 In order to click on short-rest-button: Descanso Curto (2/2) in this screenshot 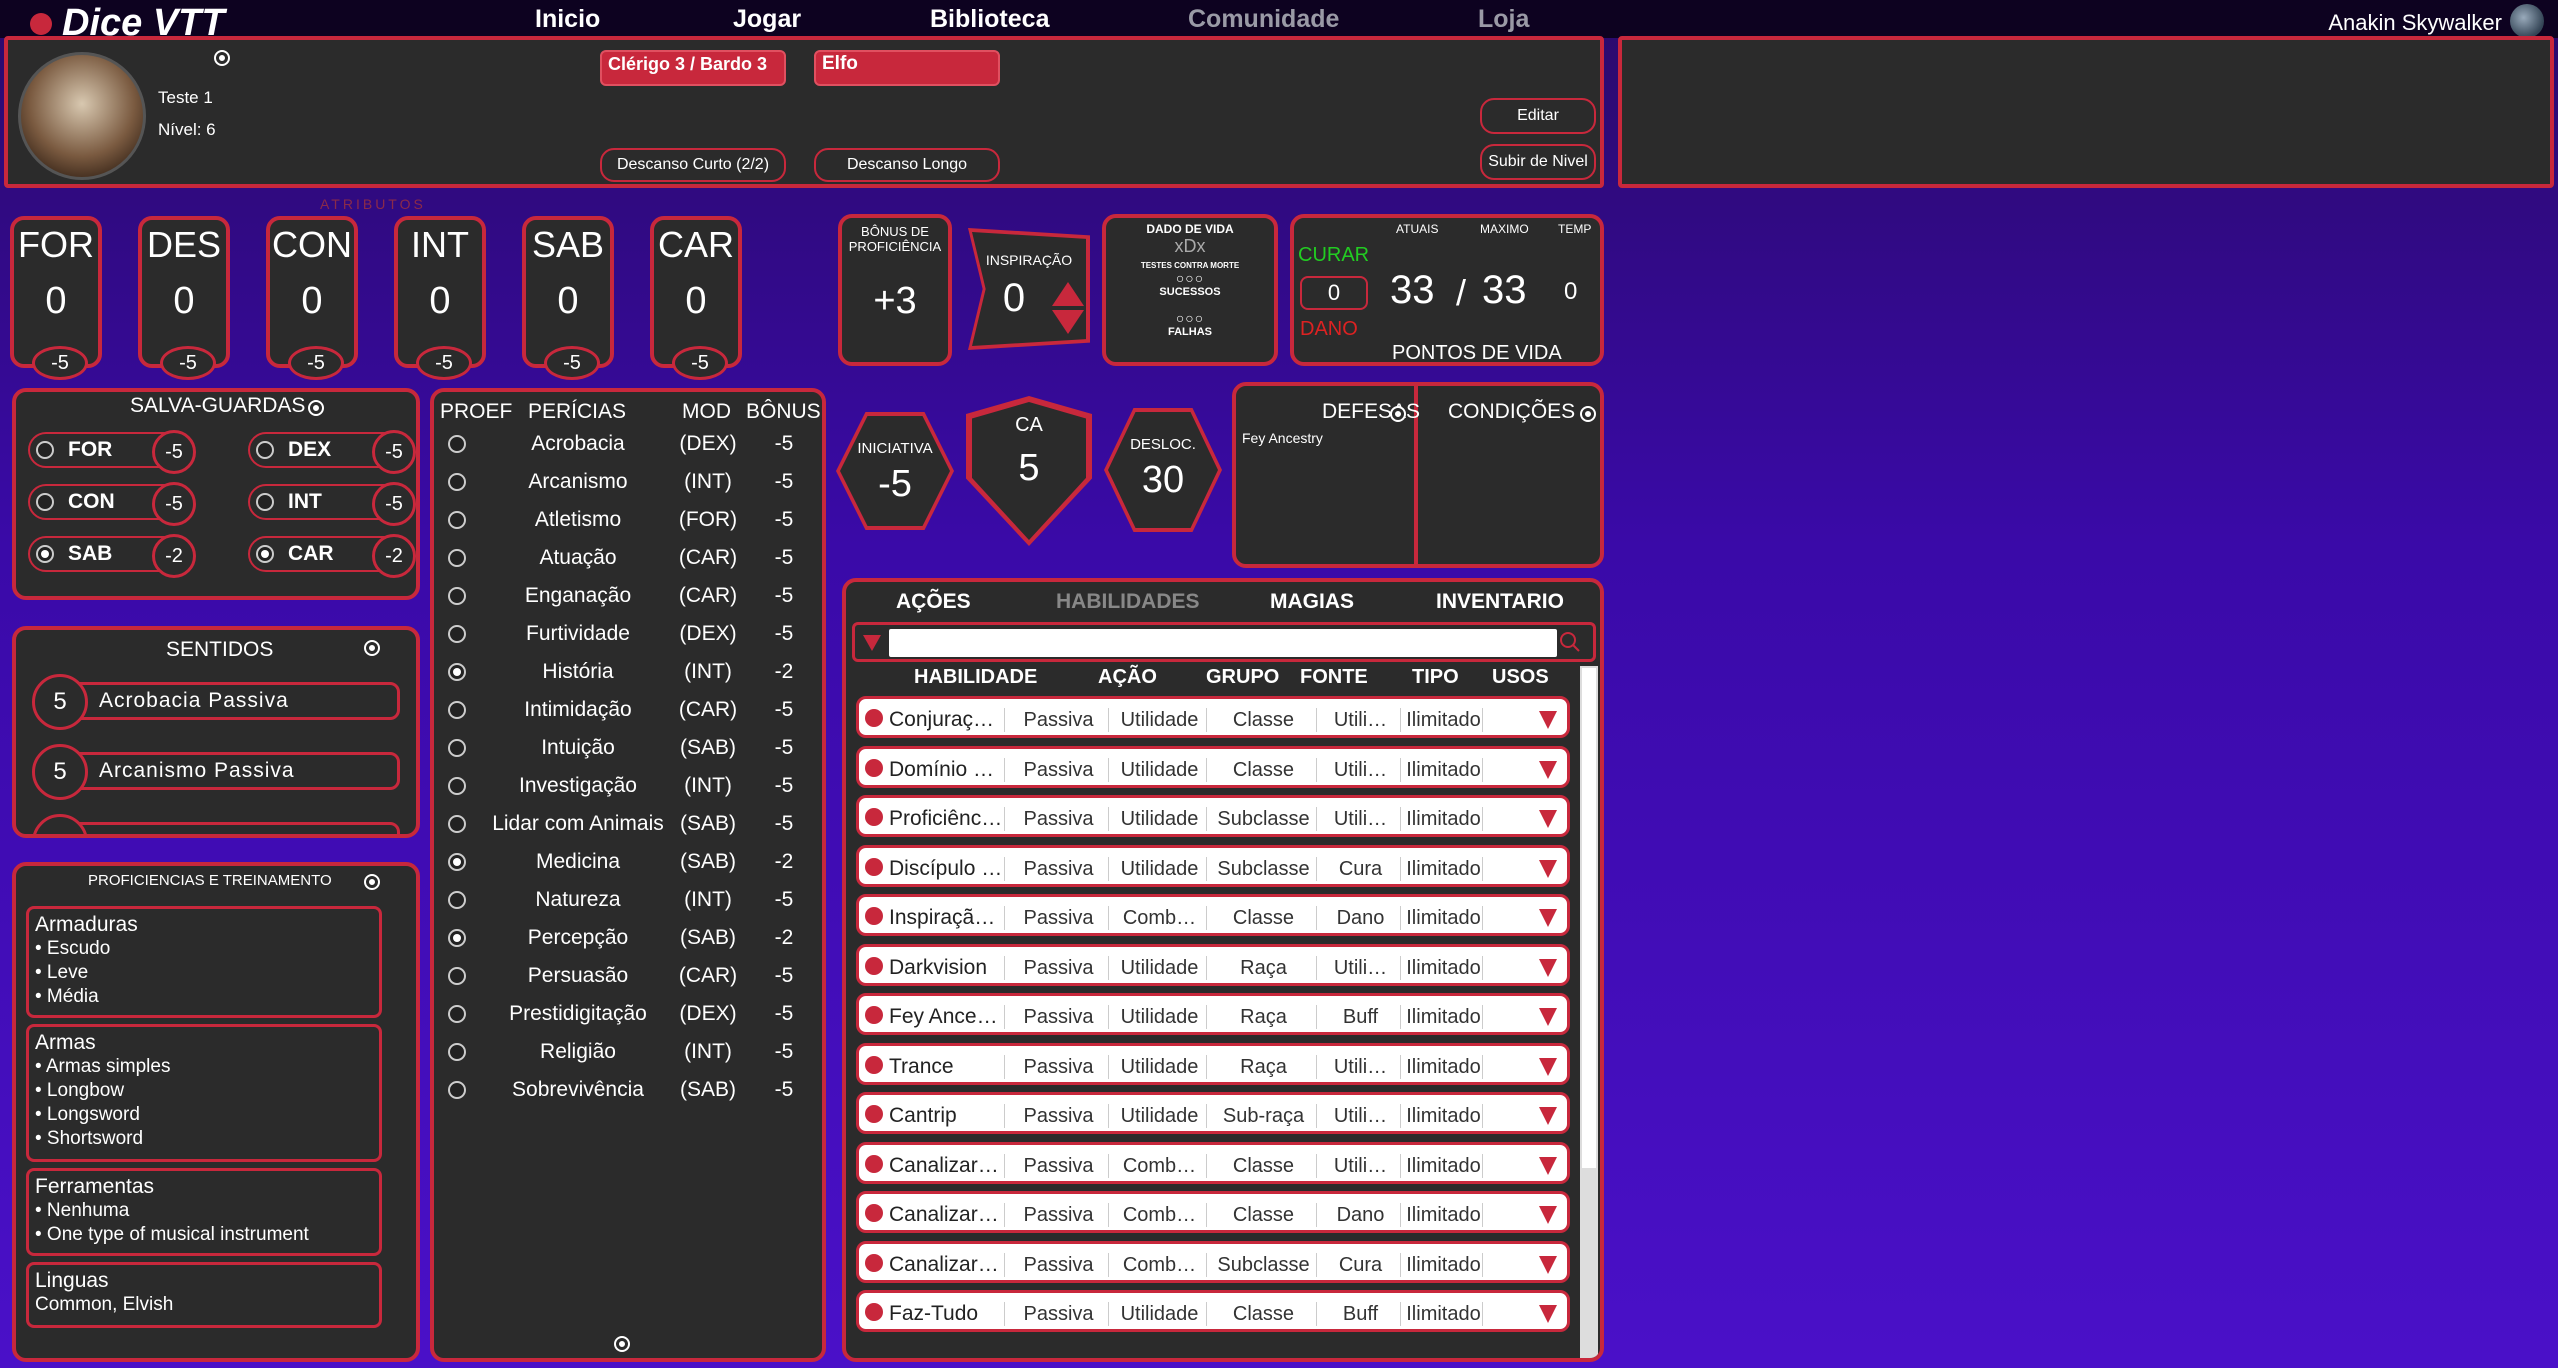, I will do `click(693, 165)`.